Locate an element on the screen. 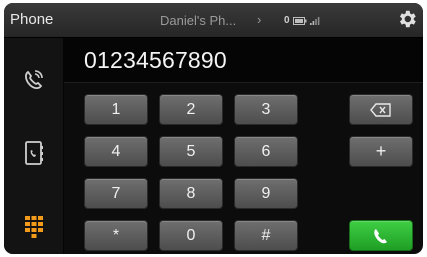 The width and height of the screenshot is (427, 257). sidebar is located at coordinates (34, 146).